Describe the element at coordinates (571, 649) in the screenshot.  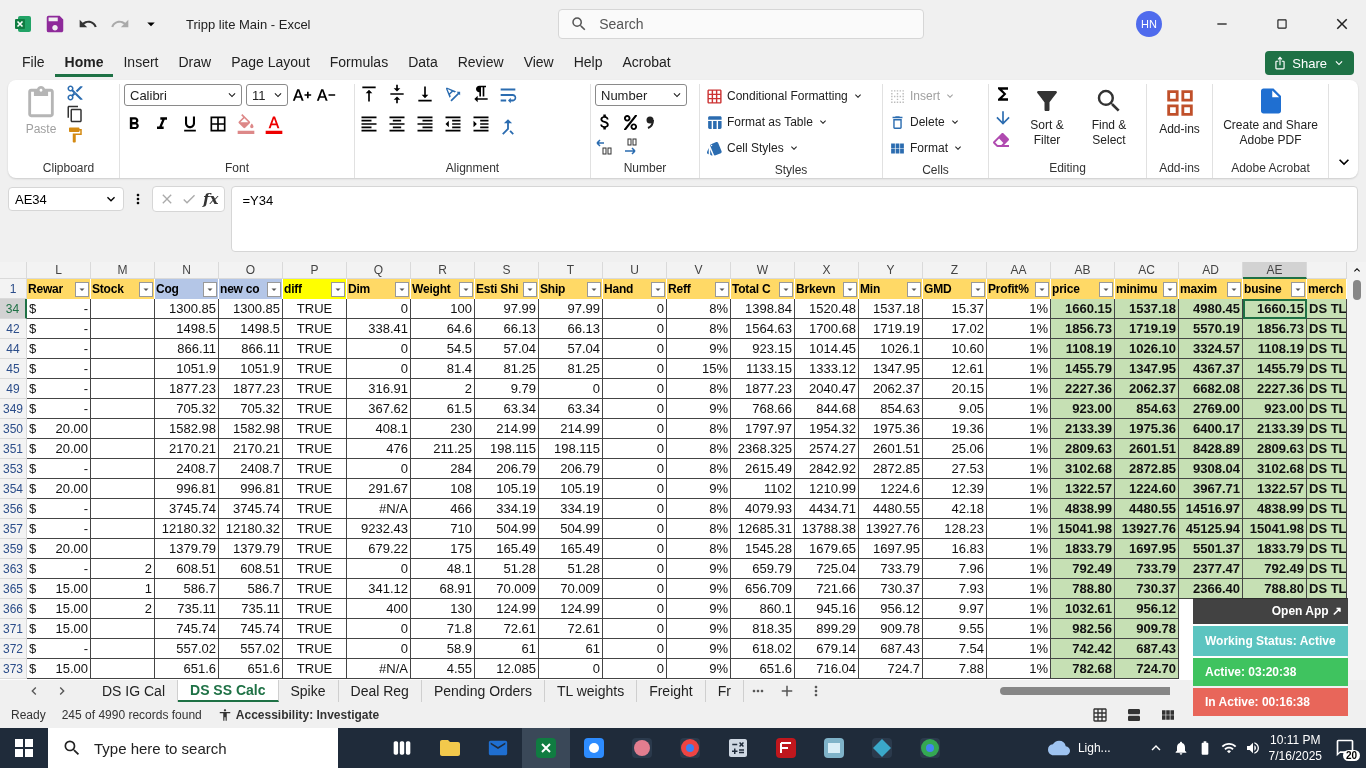
I see `table-cell: 61` at that location.